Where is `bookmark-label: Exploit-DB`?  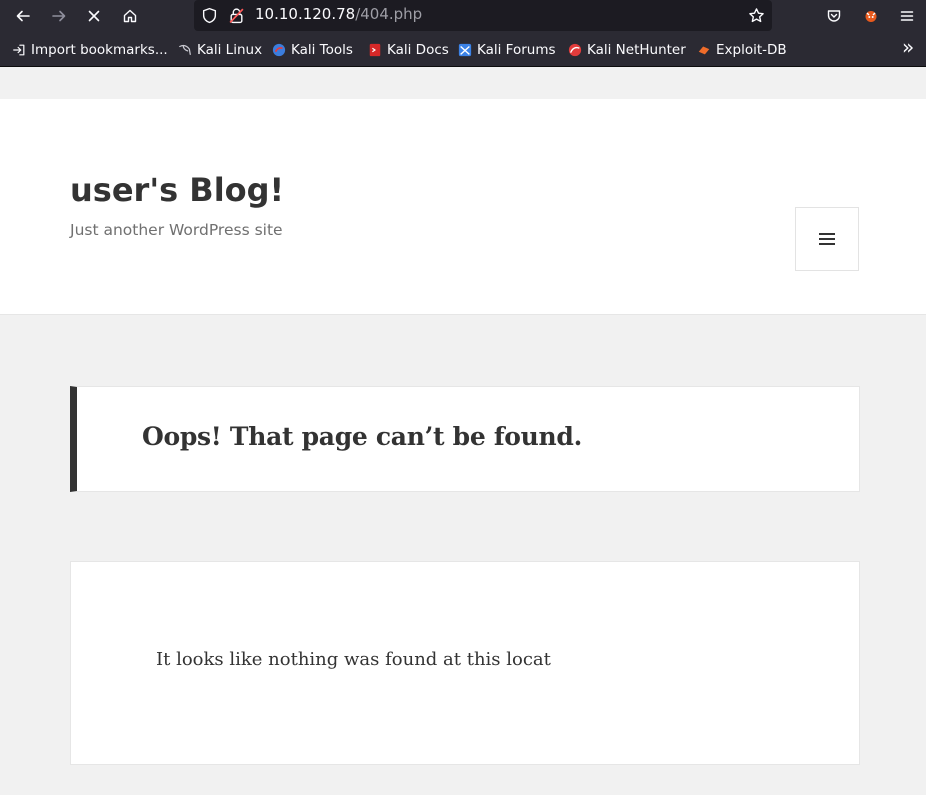
bookmark-label: Exploit-DB is located at coordinates (751, 50).